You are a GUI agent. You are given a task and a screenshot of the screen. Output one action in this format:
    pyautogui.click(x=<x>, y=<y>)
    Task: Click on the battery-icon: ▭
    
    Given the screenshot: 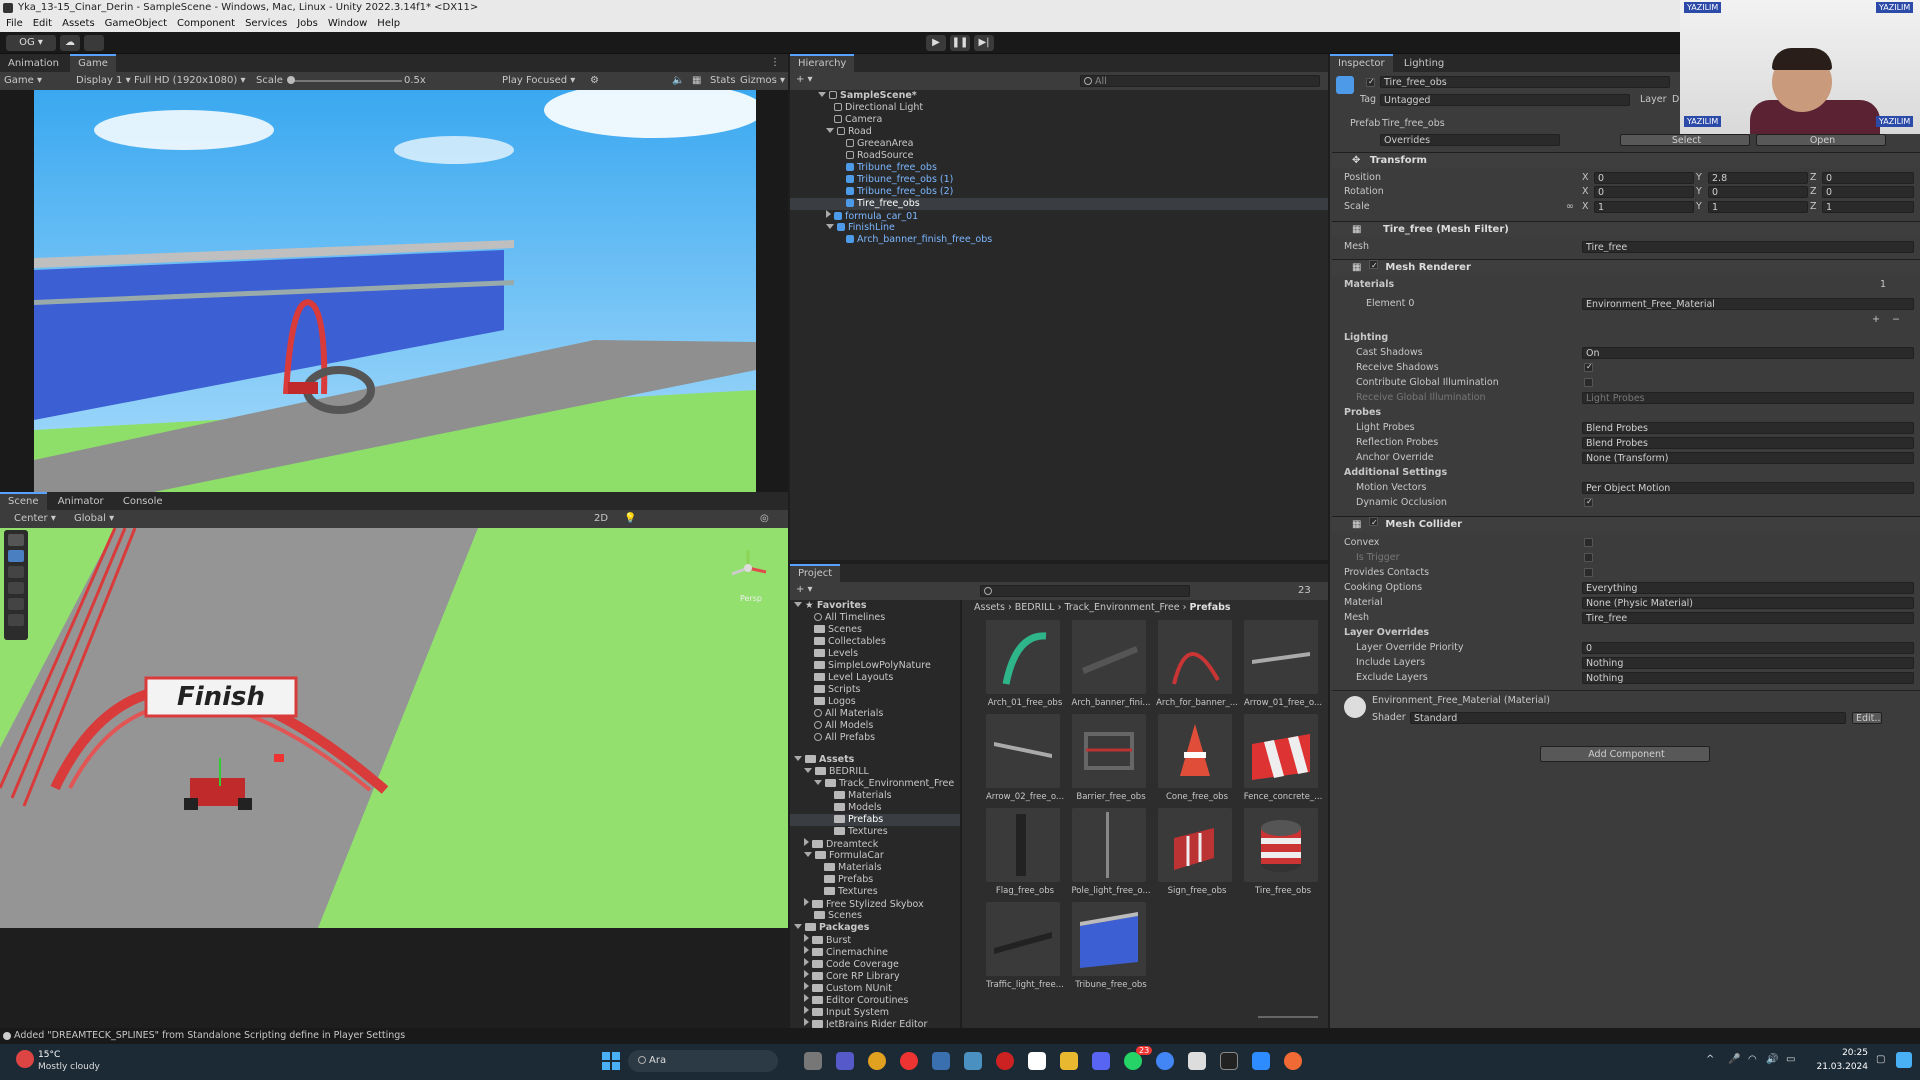 What is the action you would take?
    pyautogui.click(x=1790, y=1059)
    